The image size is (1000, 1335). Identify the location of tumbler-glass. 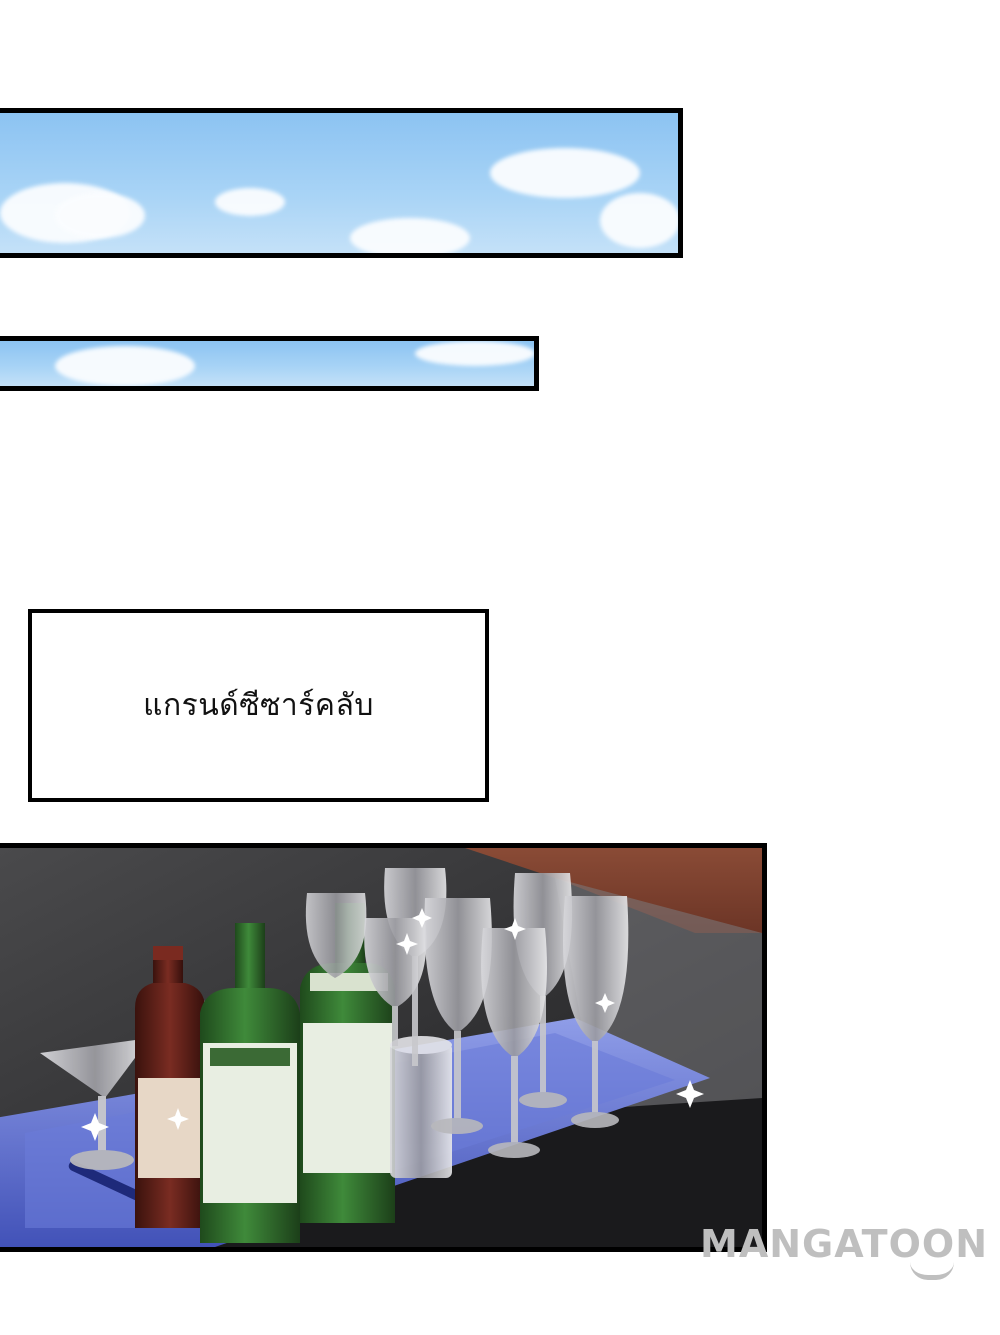
(421, 1107).